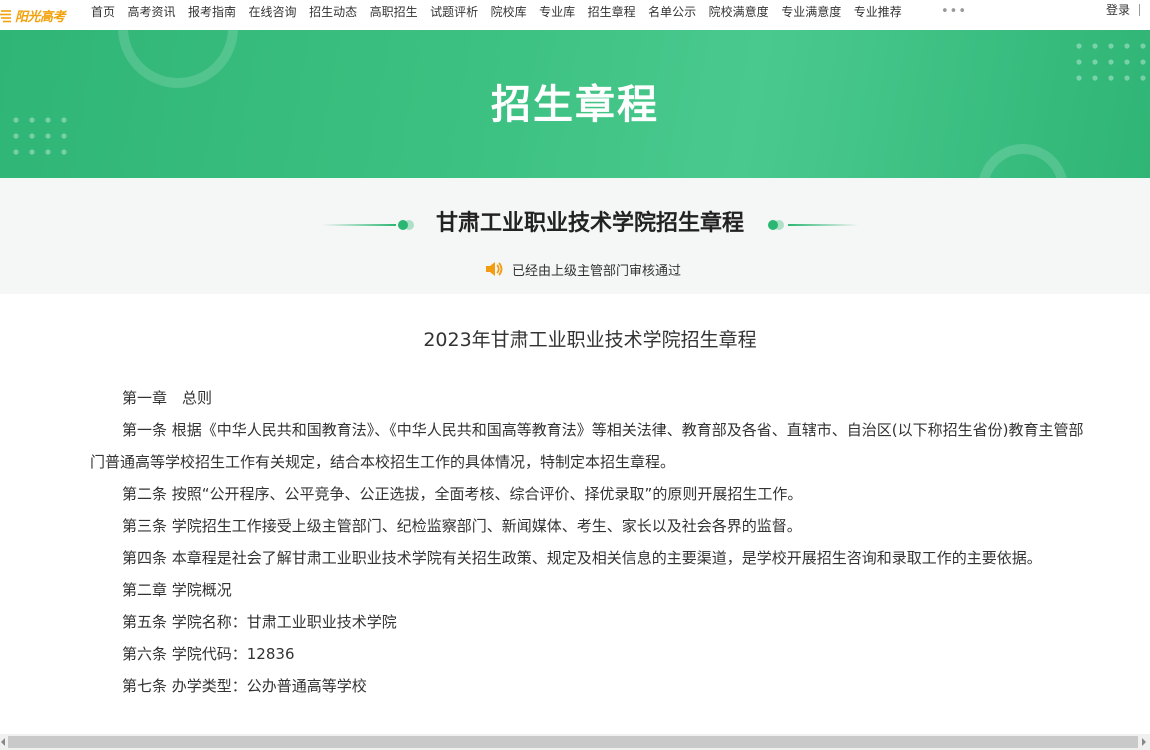 This screenshot has height=750, width=1150. I want to click on horizontal-scrollbar, so click(575, 742).